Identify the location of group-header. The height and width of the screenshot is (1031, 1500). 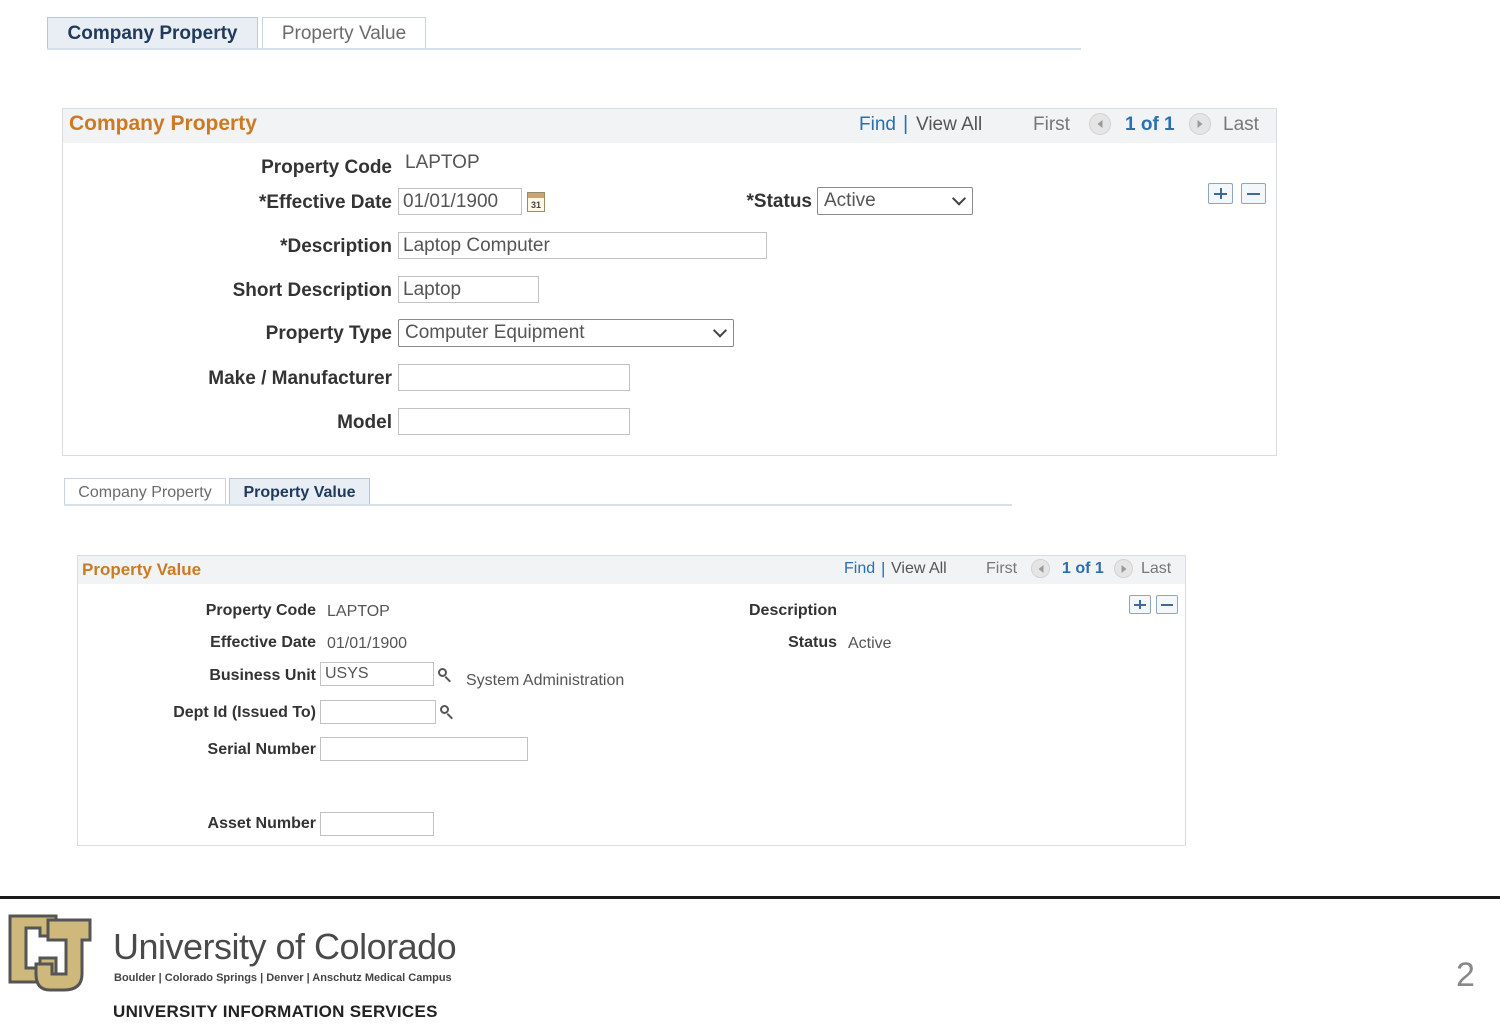
(631, 570).